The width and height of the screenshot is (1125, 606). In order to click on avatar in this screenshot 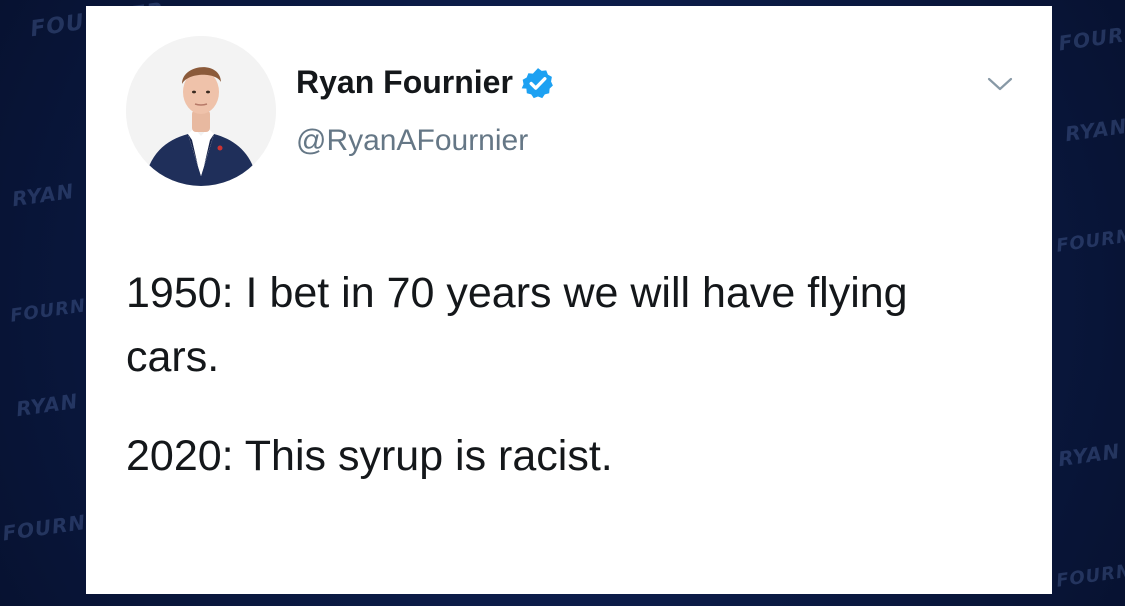, I will do `click(201, 111)`.